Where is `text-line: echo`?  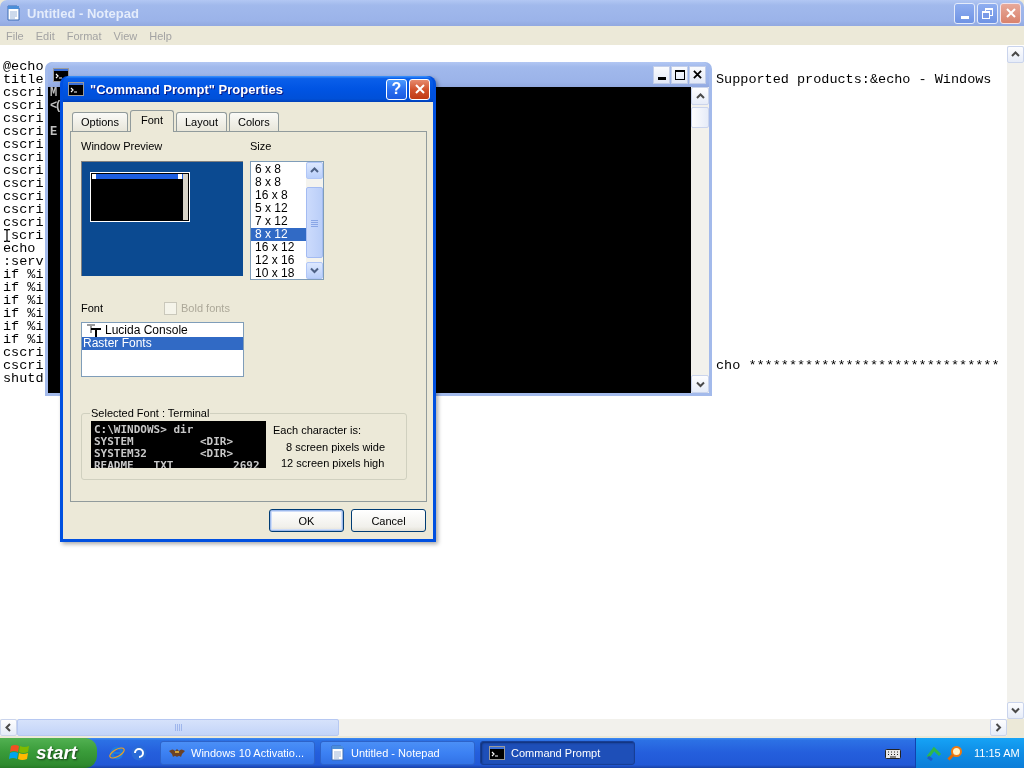 text-line: echo is located at coordinates (19, 248).